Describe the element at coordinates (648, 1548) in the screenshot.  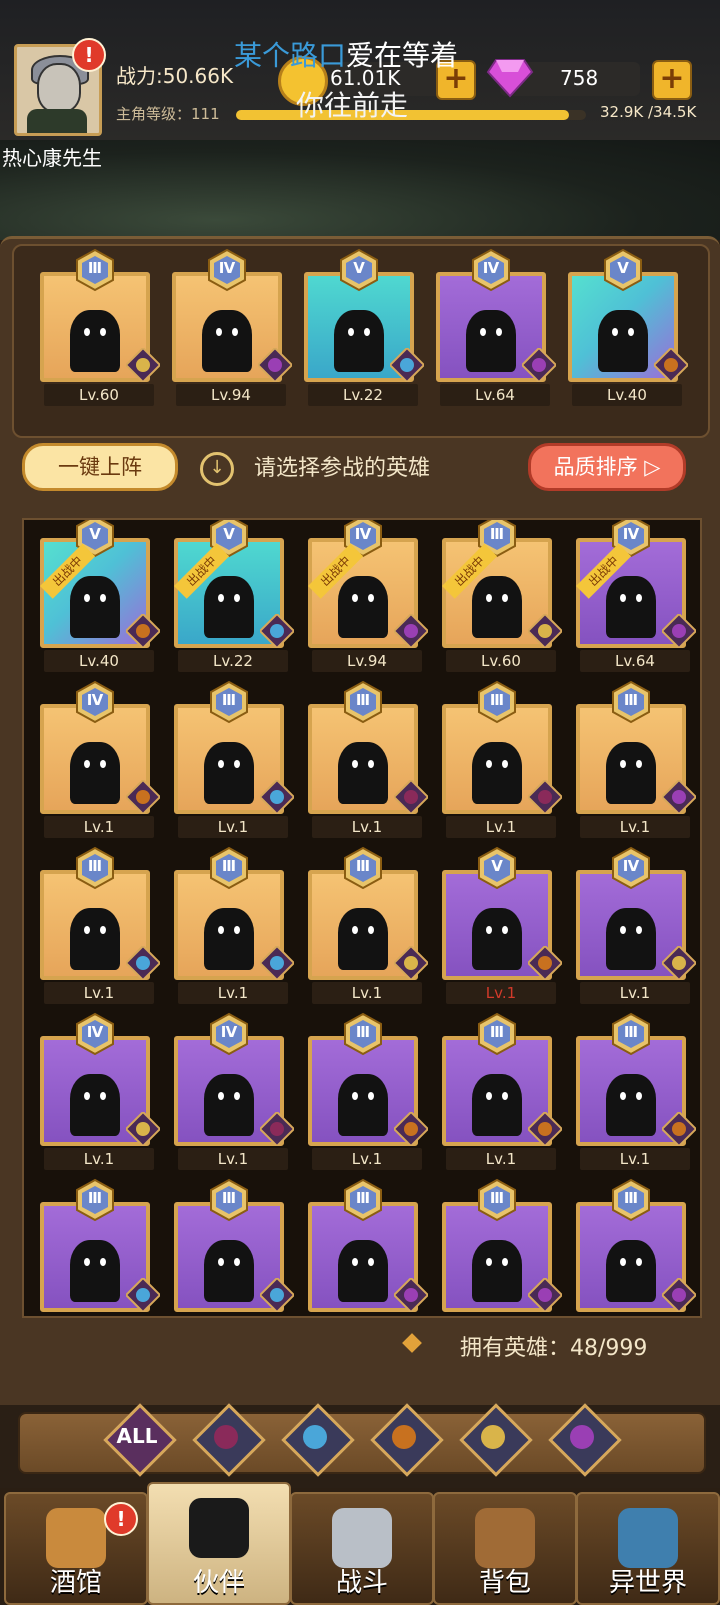
I see `nav-otherworld-tab: 异世界` at that location.